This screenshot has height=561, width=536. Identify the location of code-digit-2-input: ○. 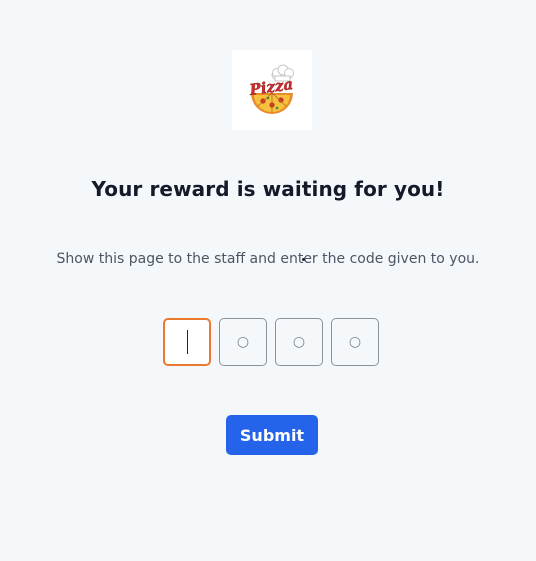
(243, 342).